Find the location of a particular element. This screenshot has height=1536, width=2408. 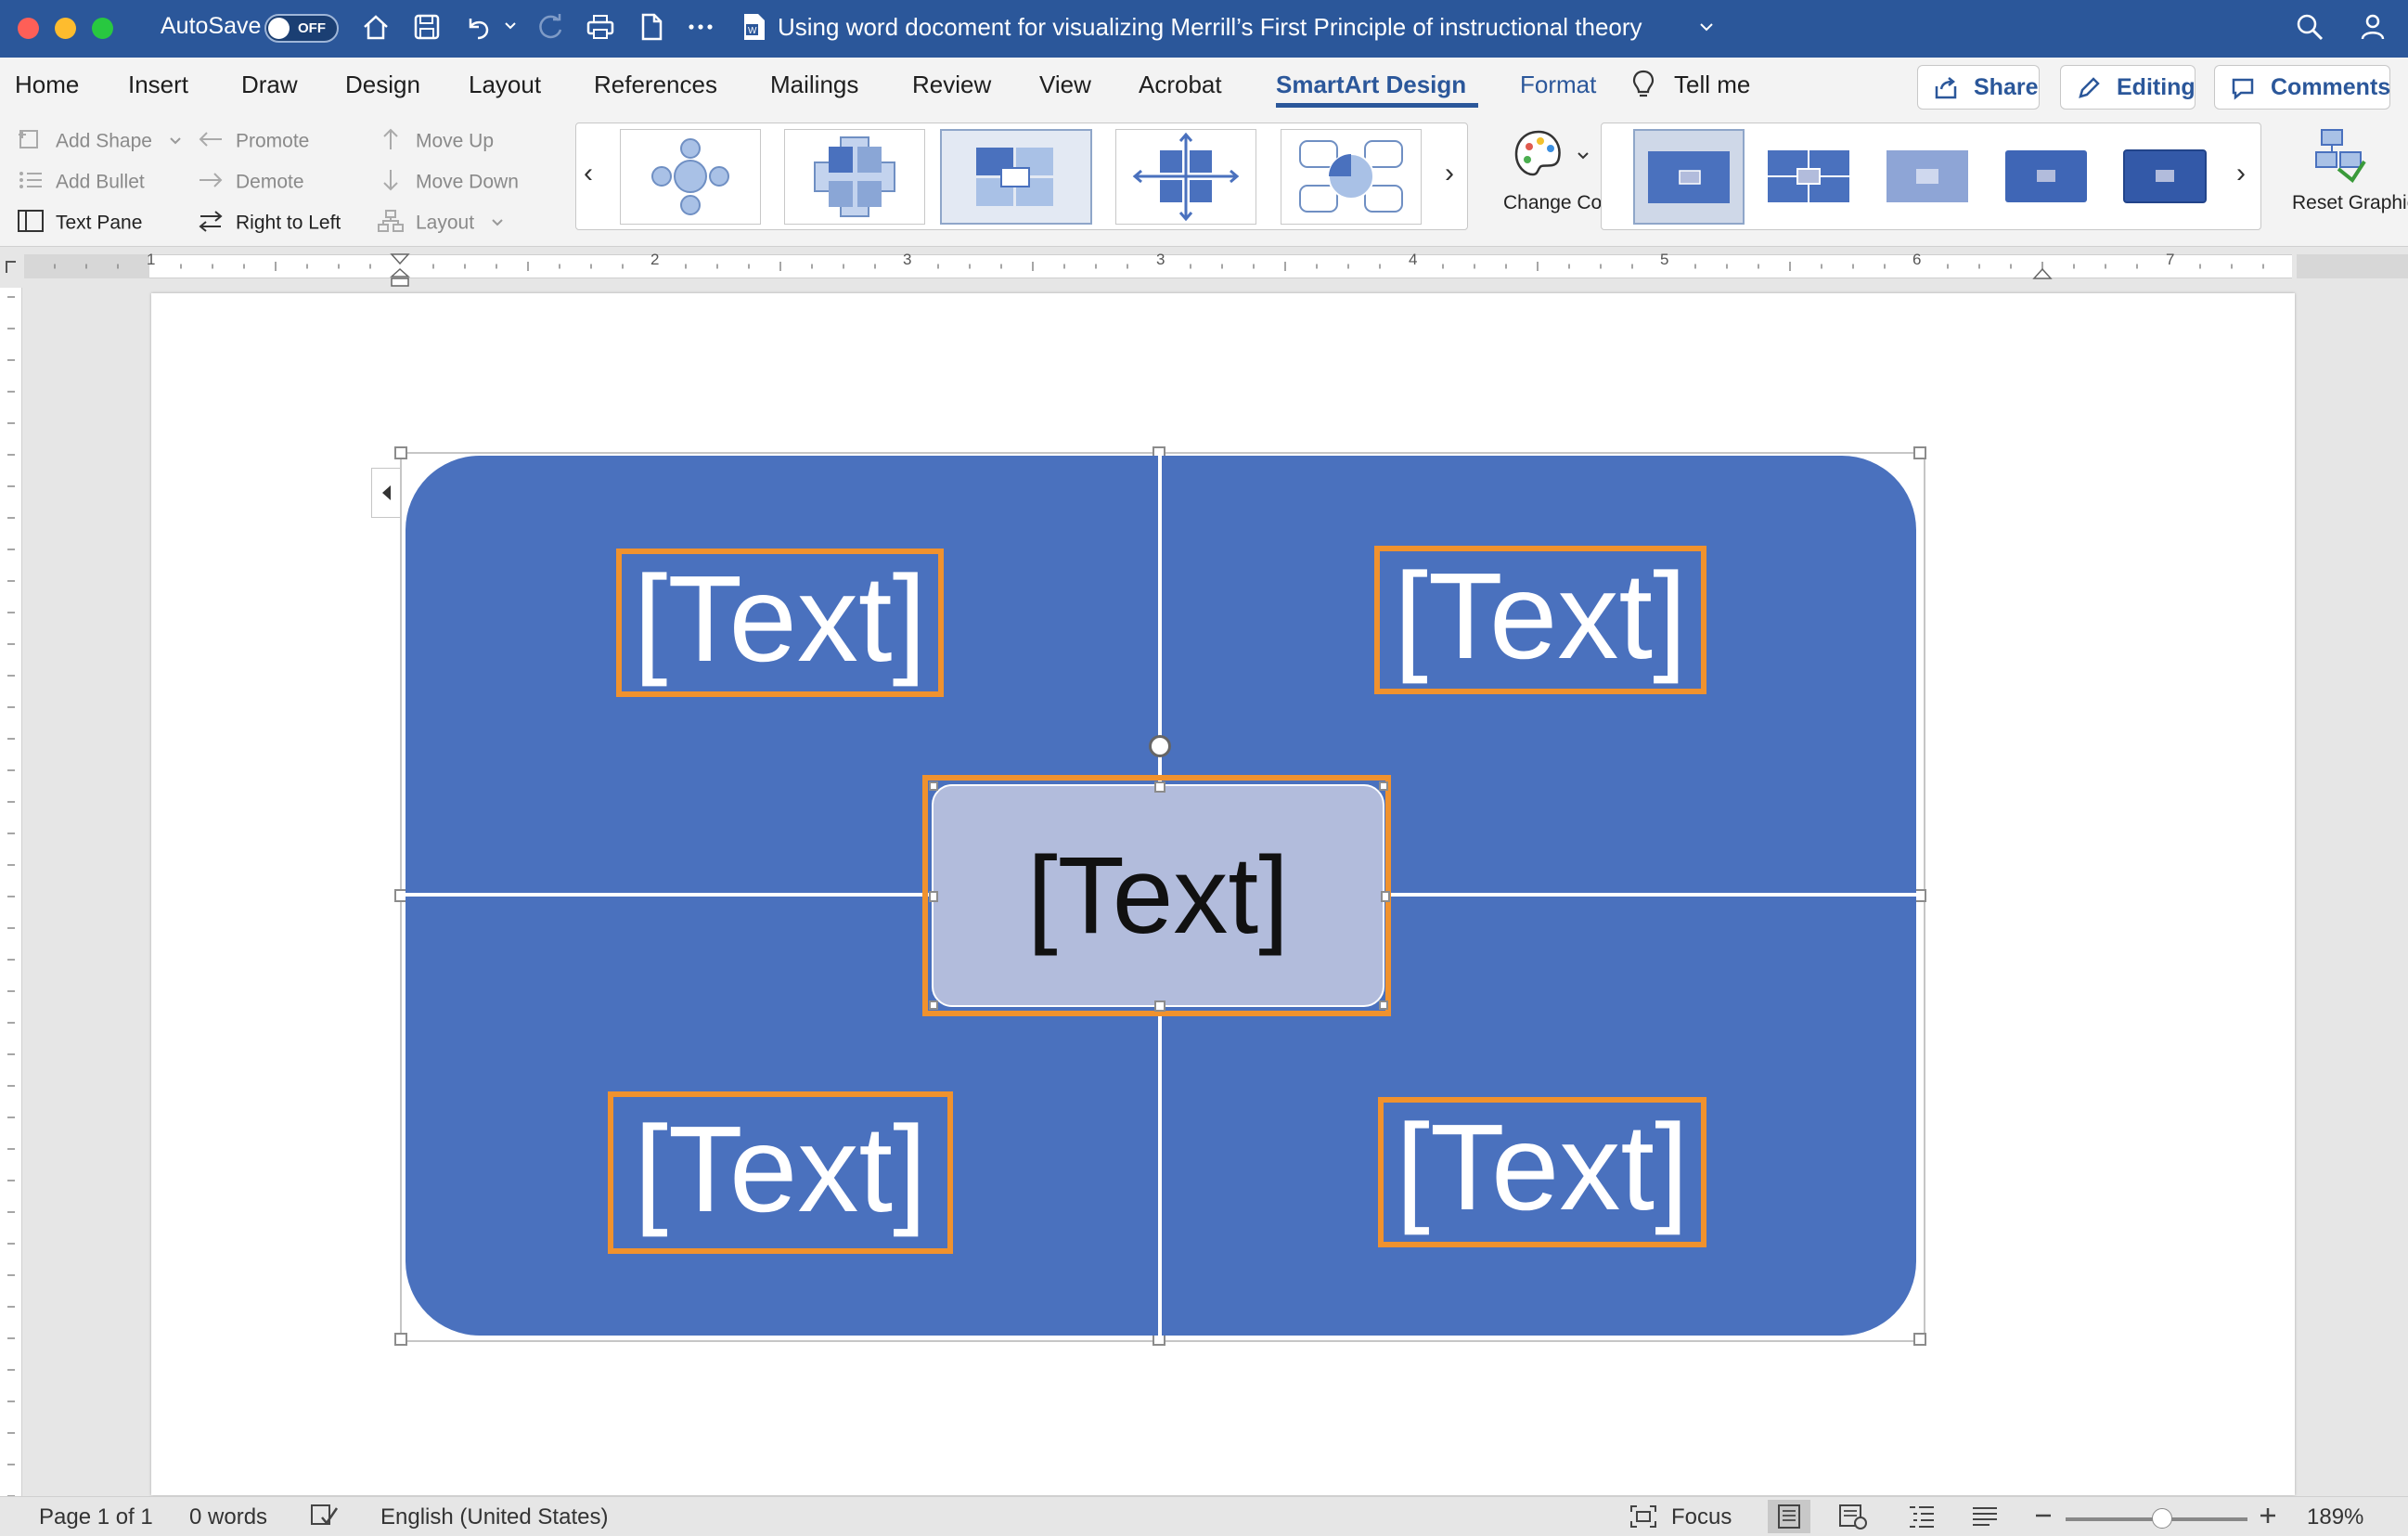

layout-cycle-matrix-thumbnail is located at coordinates (1352, 177).